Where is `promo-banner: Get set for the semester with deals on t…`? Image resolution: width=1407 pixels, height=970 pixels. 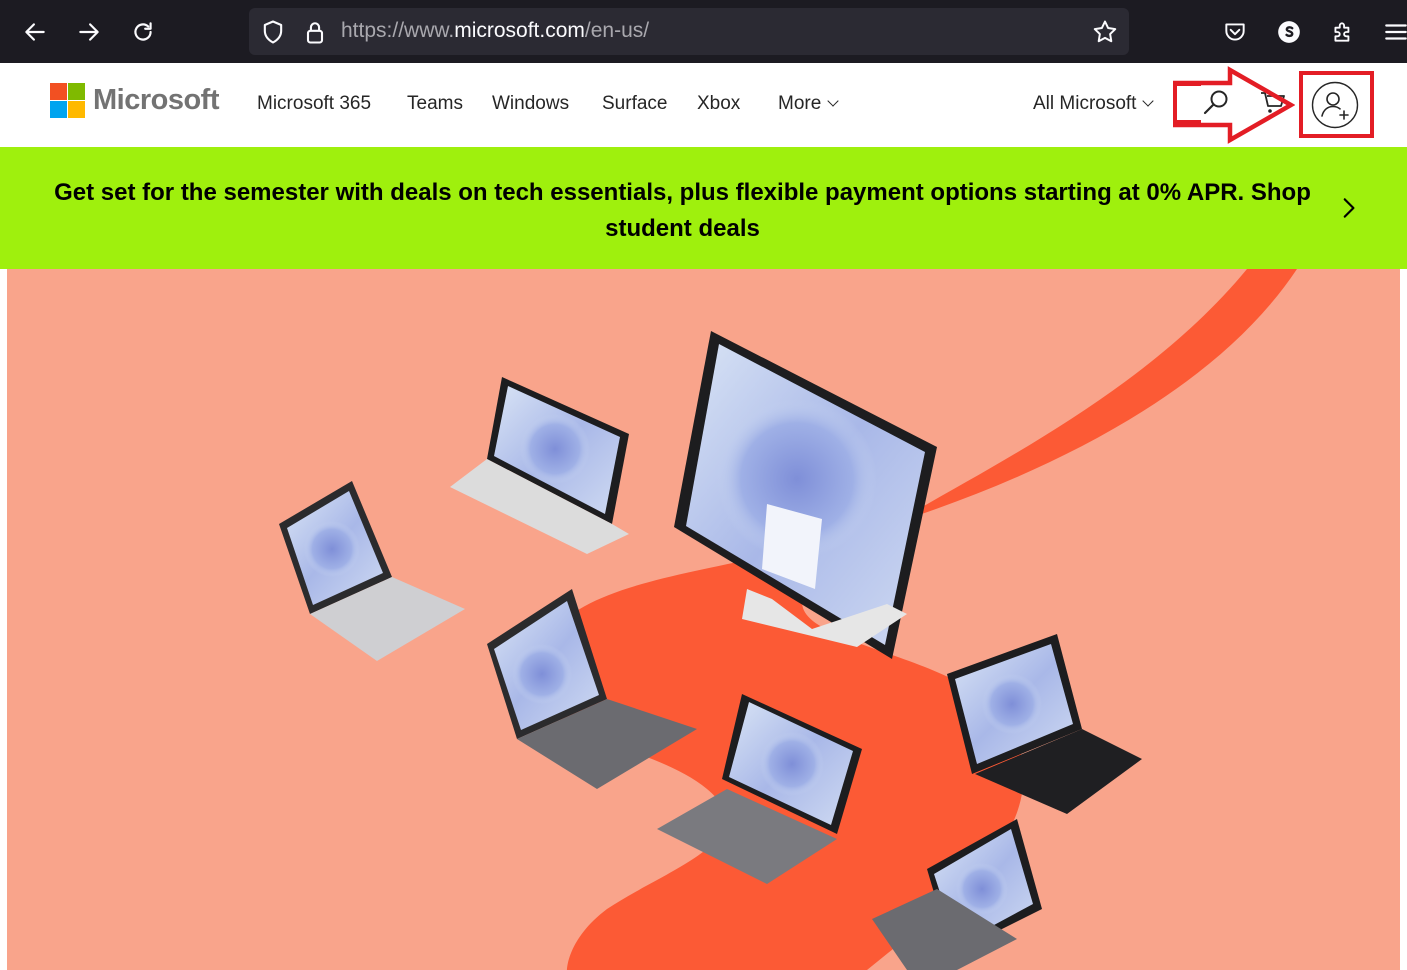
promo-banner: Get set for the semester with deals on t… is located at coordinates (703, 208).